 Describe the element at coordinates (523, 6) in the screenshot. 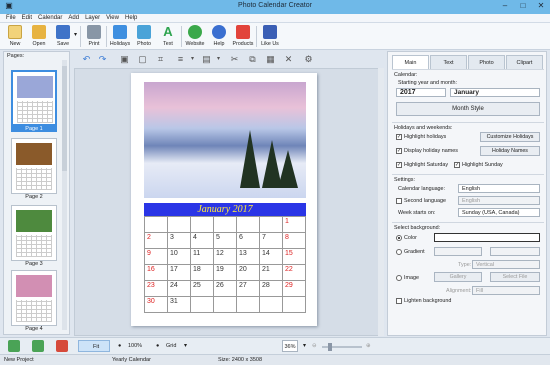

I see `maximize-icon: □` at that location.